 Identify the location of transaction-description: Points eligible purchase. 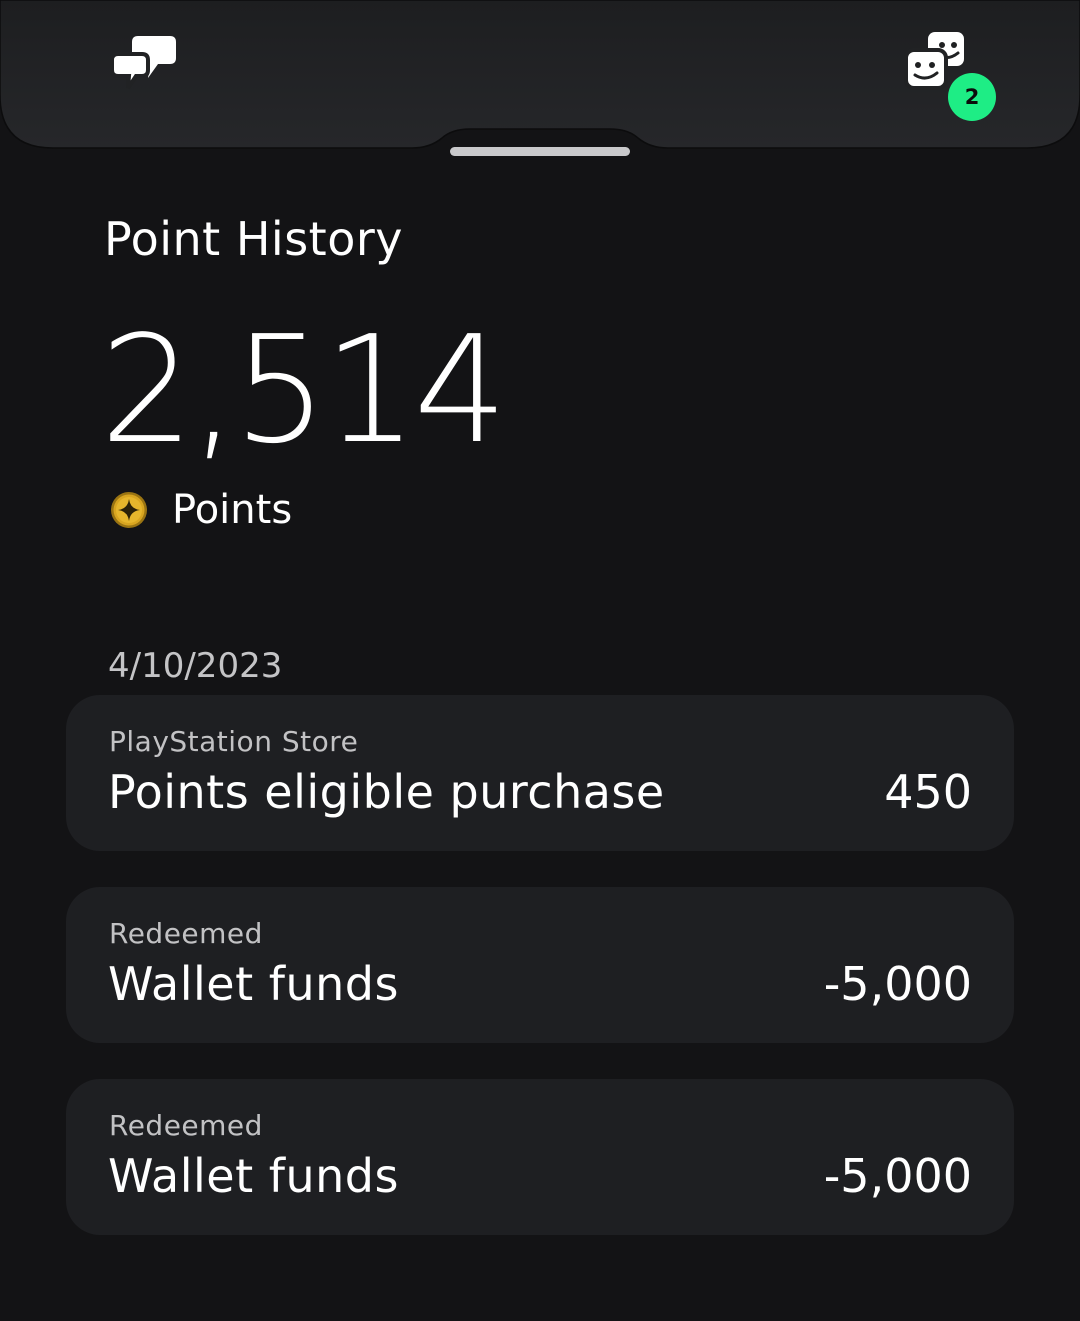
(386, 792).